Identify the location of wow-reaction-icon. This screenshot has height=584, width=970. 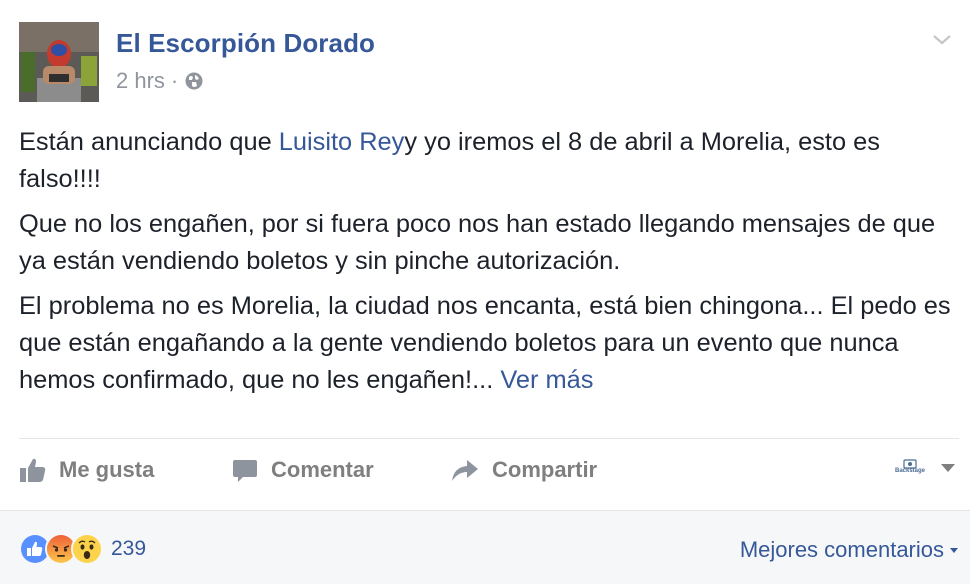
(87, 549).